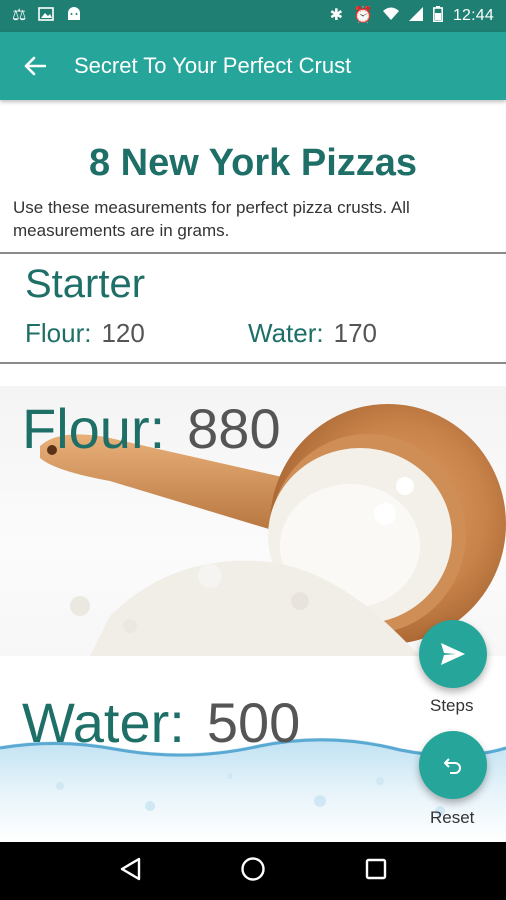 This screenshot has width=506, height=900. I want to click on image-icon, so click(46, 16).